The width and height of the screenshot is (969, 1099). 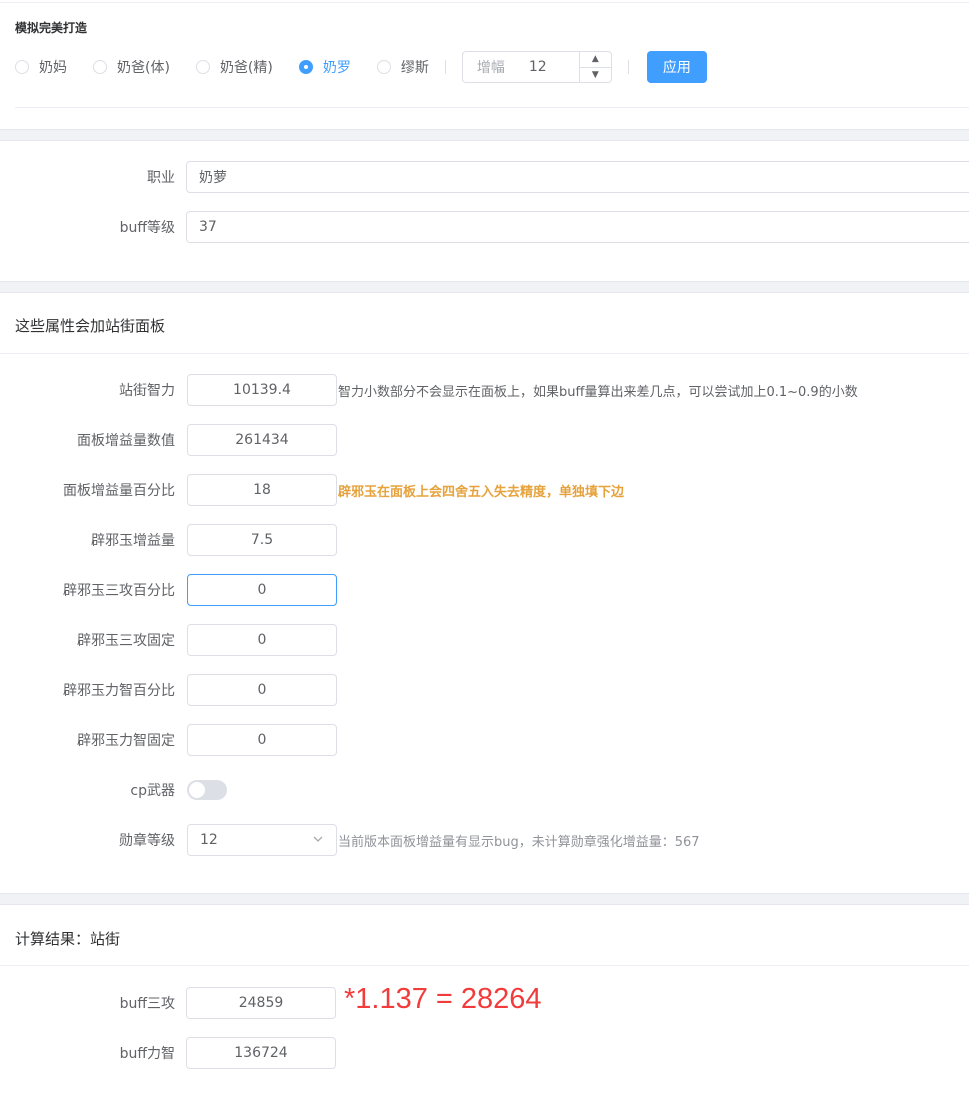 I want to click on stat-row: 辟邪玉增益量 7.5, so click(x=484, y=540).